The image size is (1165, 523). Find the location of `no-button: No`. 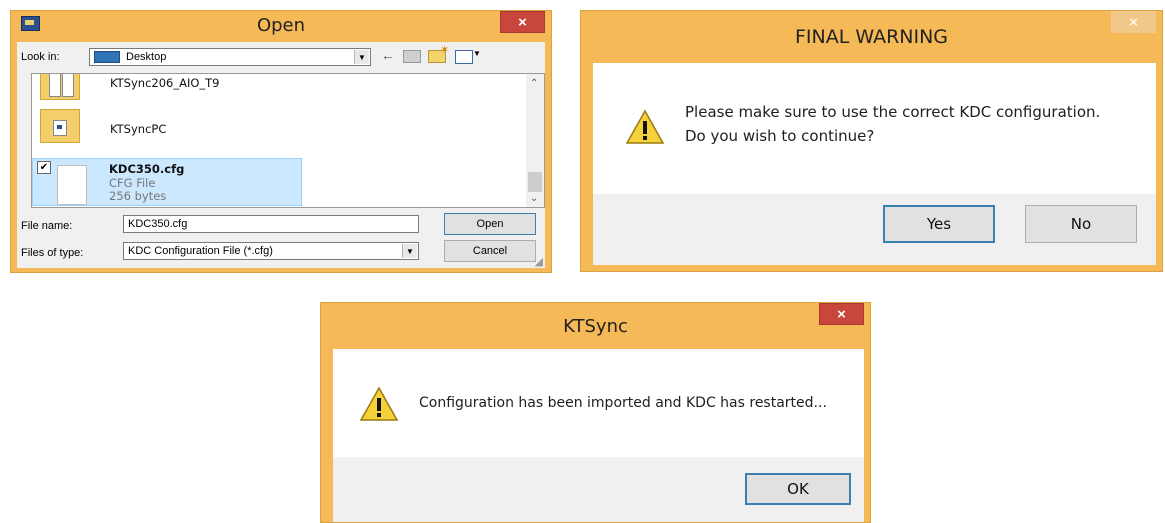

no-button: No is located at coordinates (1081, 224).